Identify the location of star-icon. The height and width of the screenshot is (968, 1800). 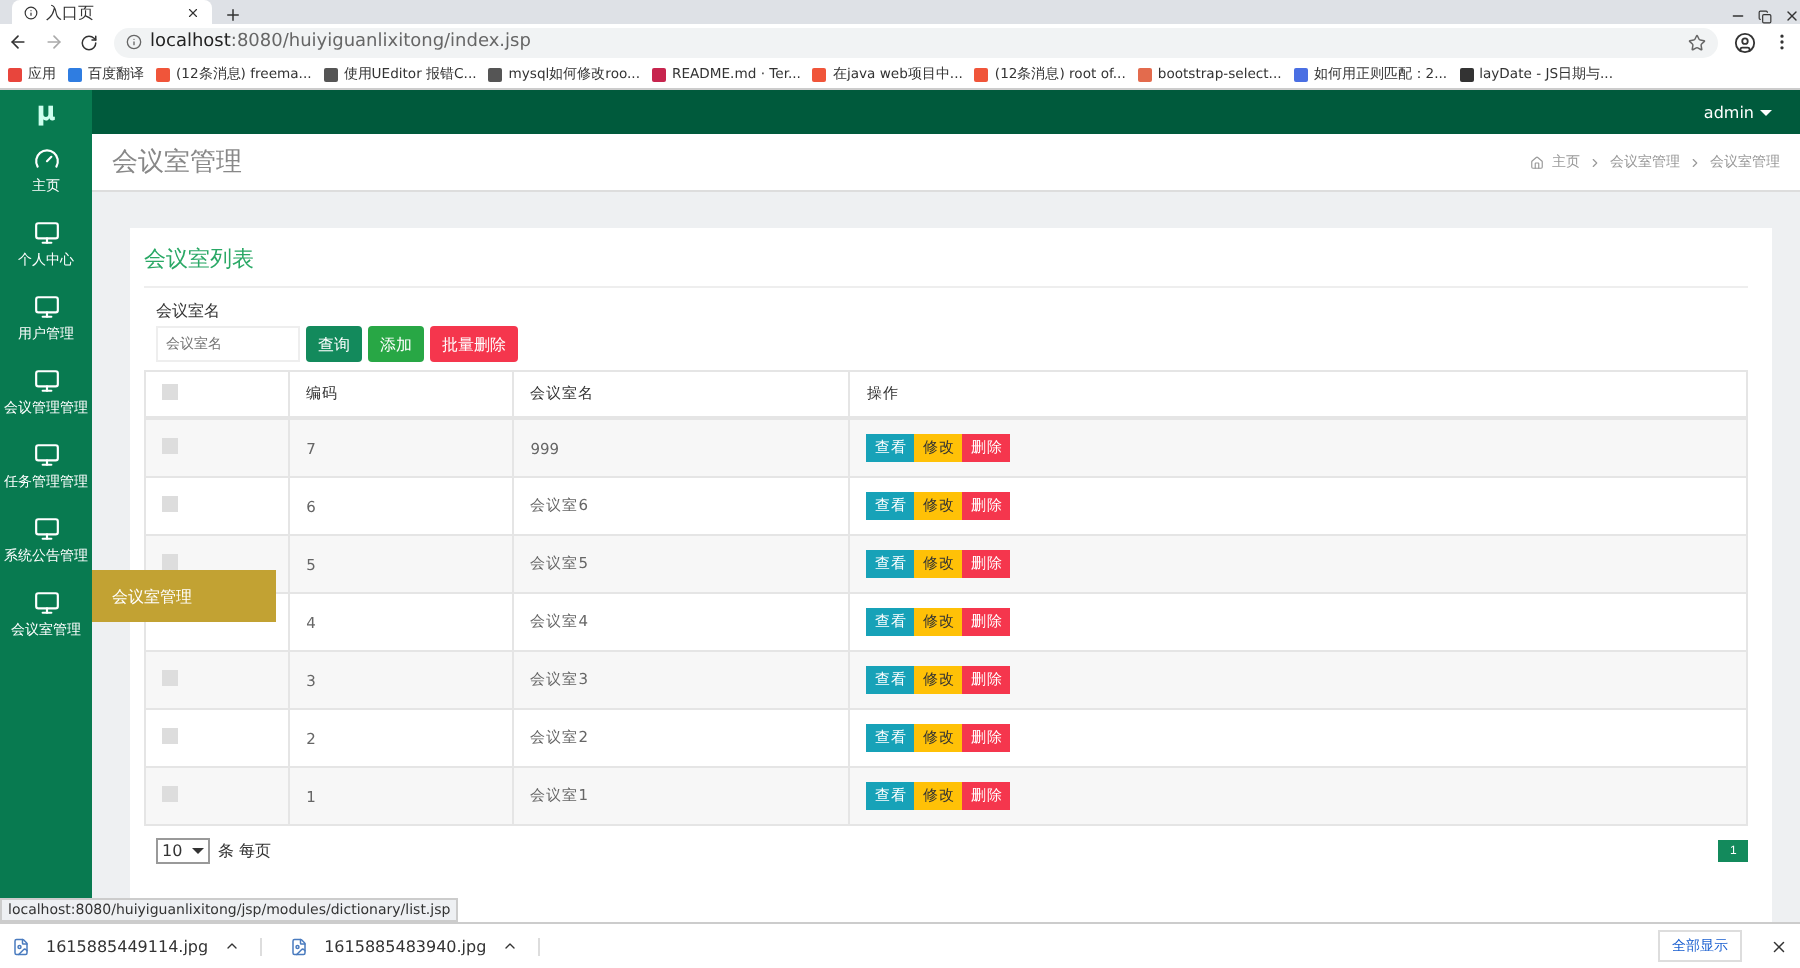
(1697, 42).